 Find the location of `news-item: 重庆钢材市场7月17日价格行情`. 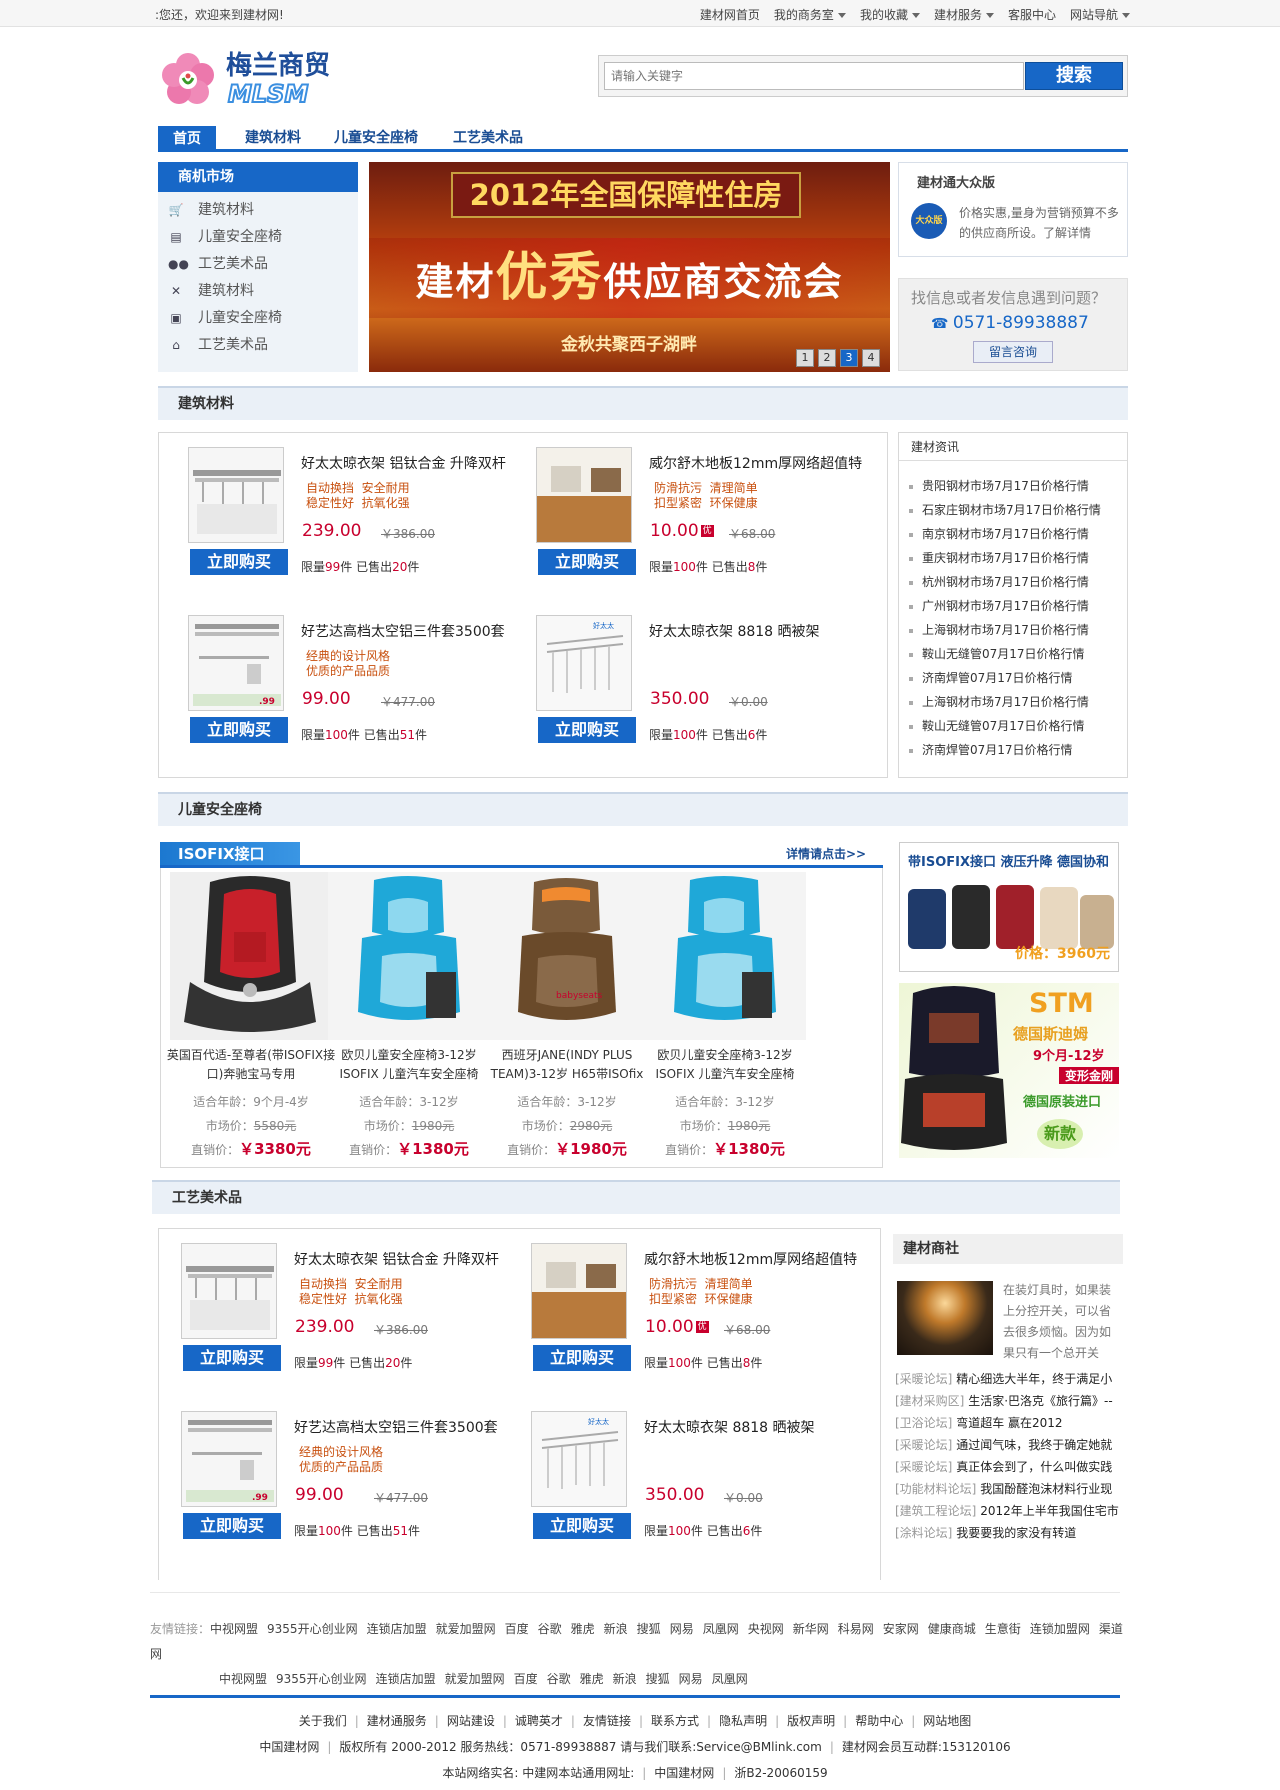

news-item: 重庆钢材市场7月17日价格行情 is located at coordinates (999, 557).